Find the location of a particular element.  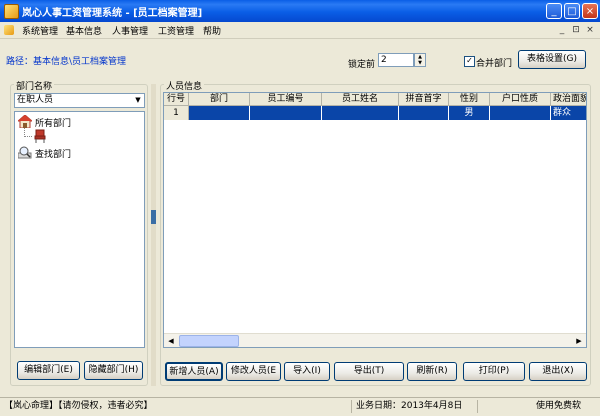

tree-label: 查找部门 is located at coordinates (53, 155).